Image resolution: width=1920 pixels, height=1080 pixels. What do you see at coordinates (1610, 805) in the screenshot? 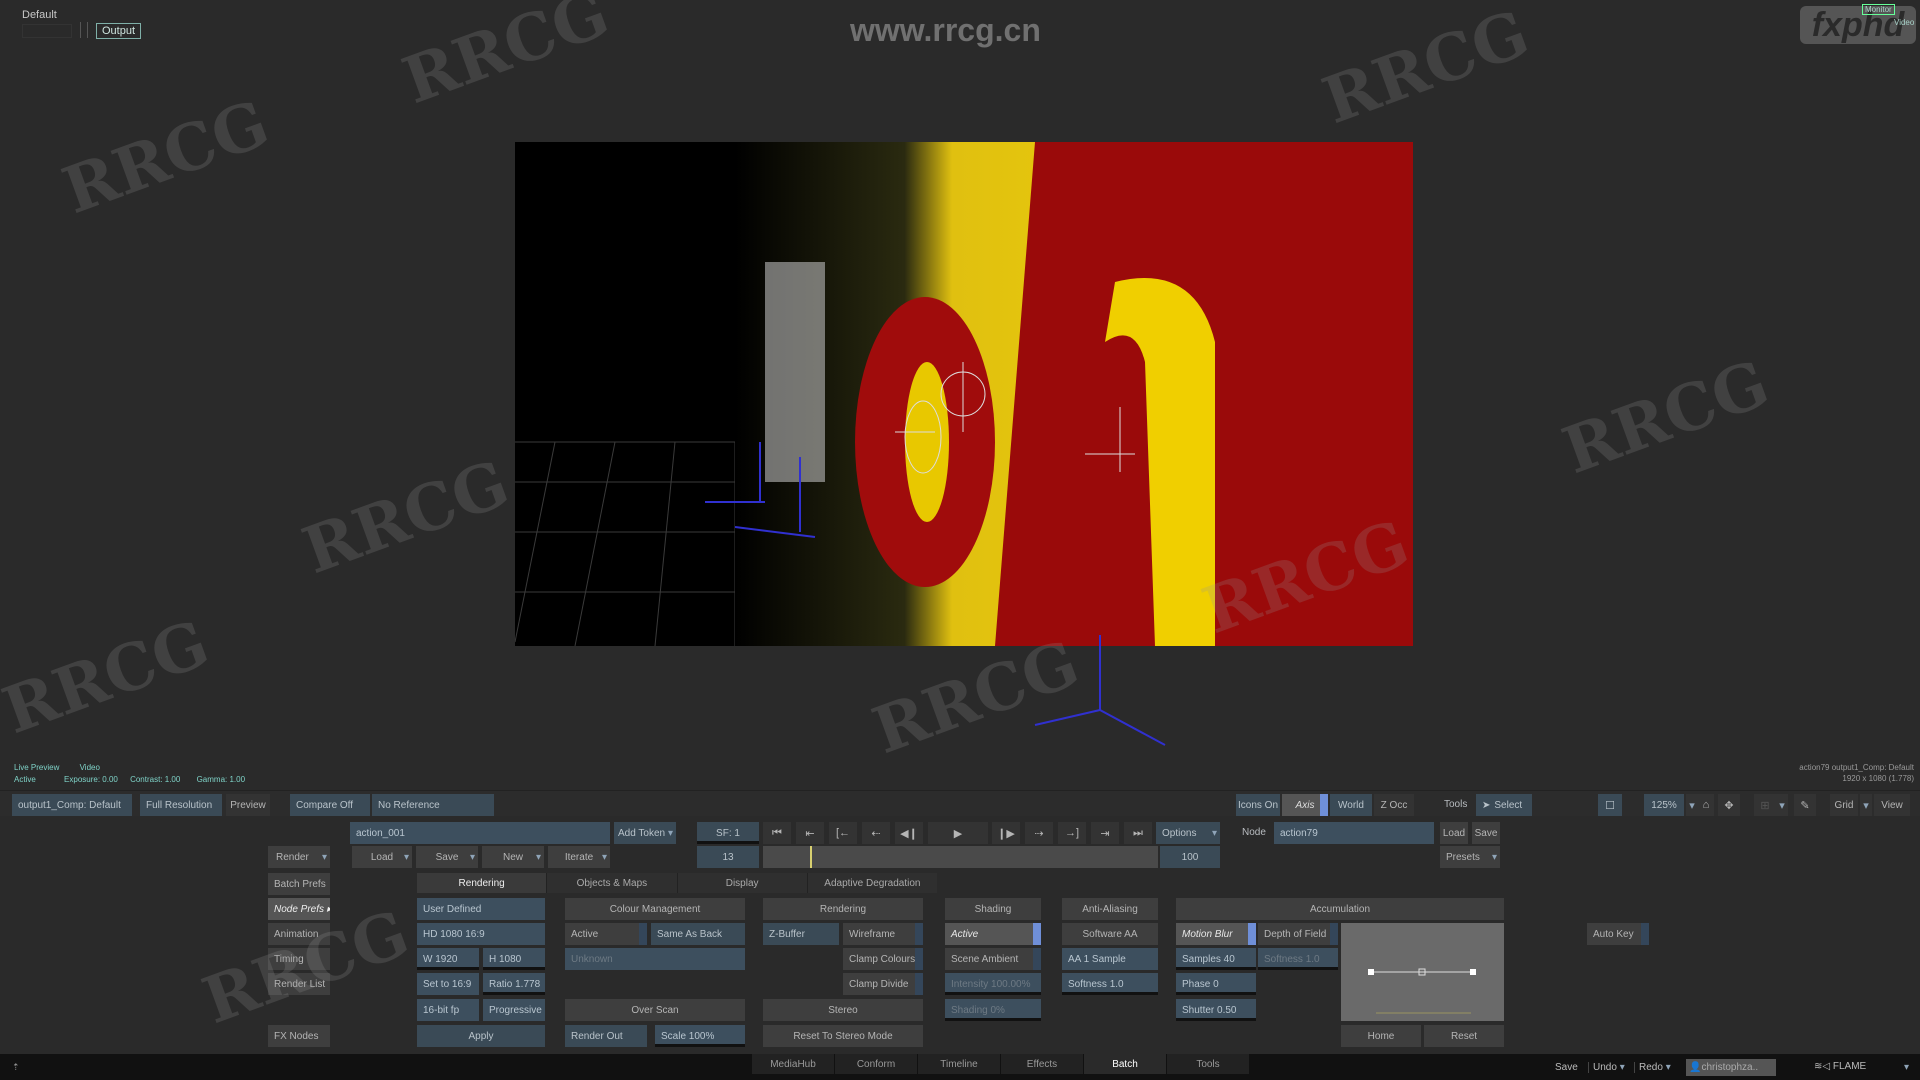
I see `frame-icon: ☐` at bounding box center [1610, 805].